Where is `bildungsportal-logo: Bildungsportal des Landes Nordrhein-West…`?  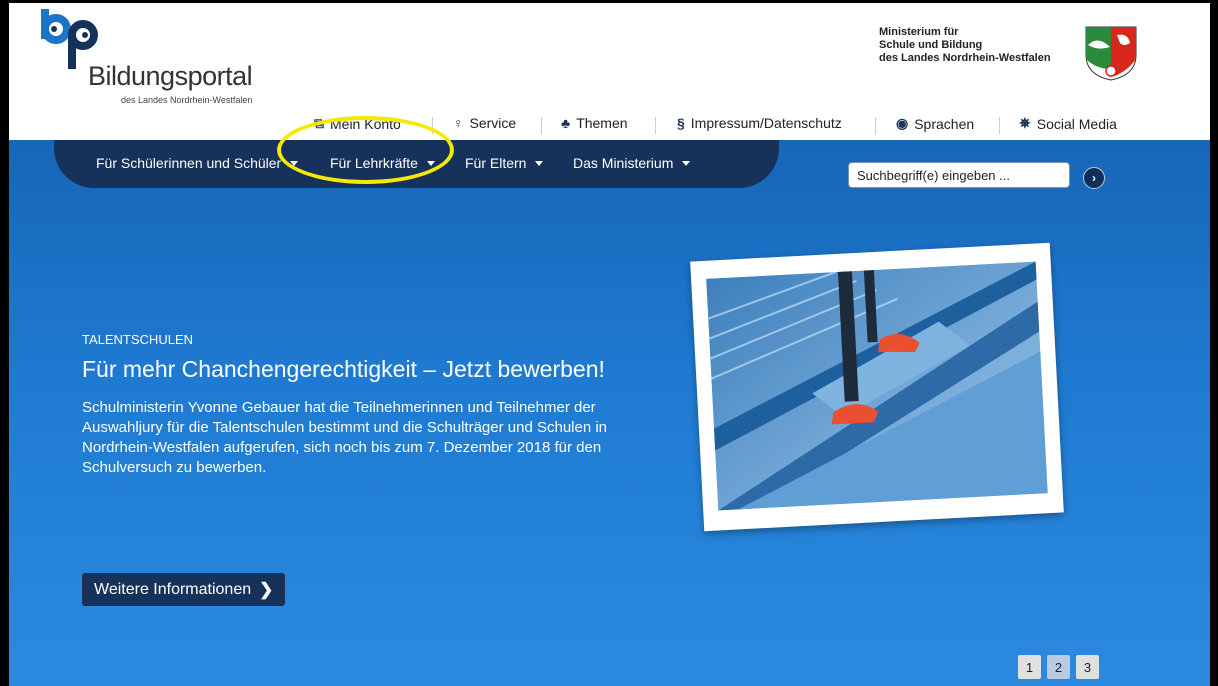 bildungsportal-logo: Bildungsportal des Landes Nordrhein-West… is located at coordinates (149, 57).